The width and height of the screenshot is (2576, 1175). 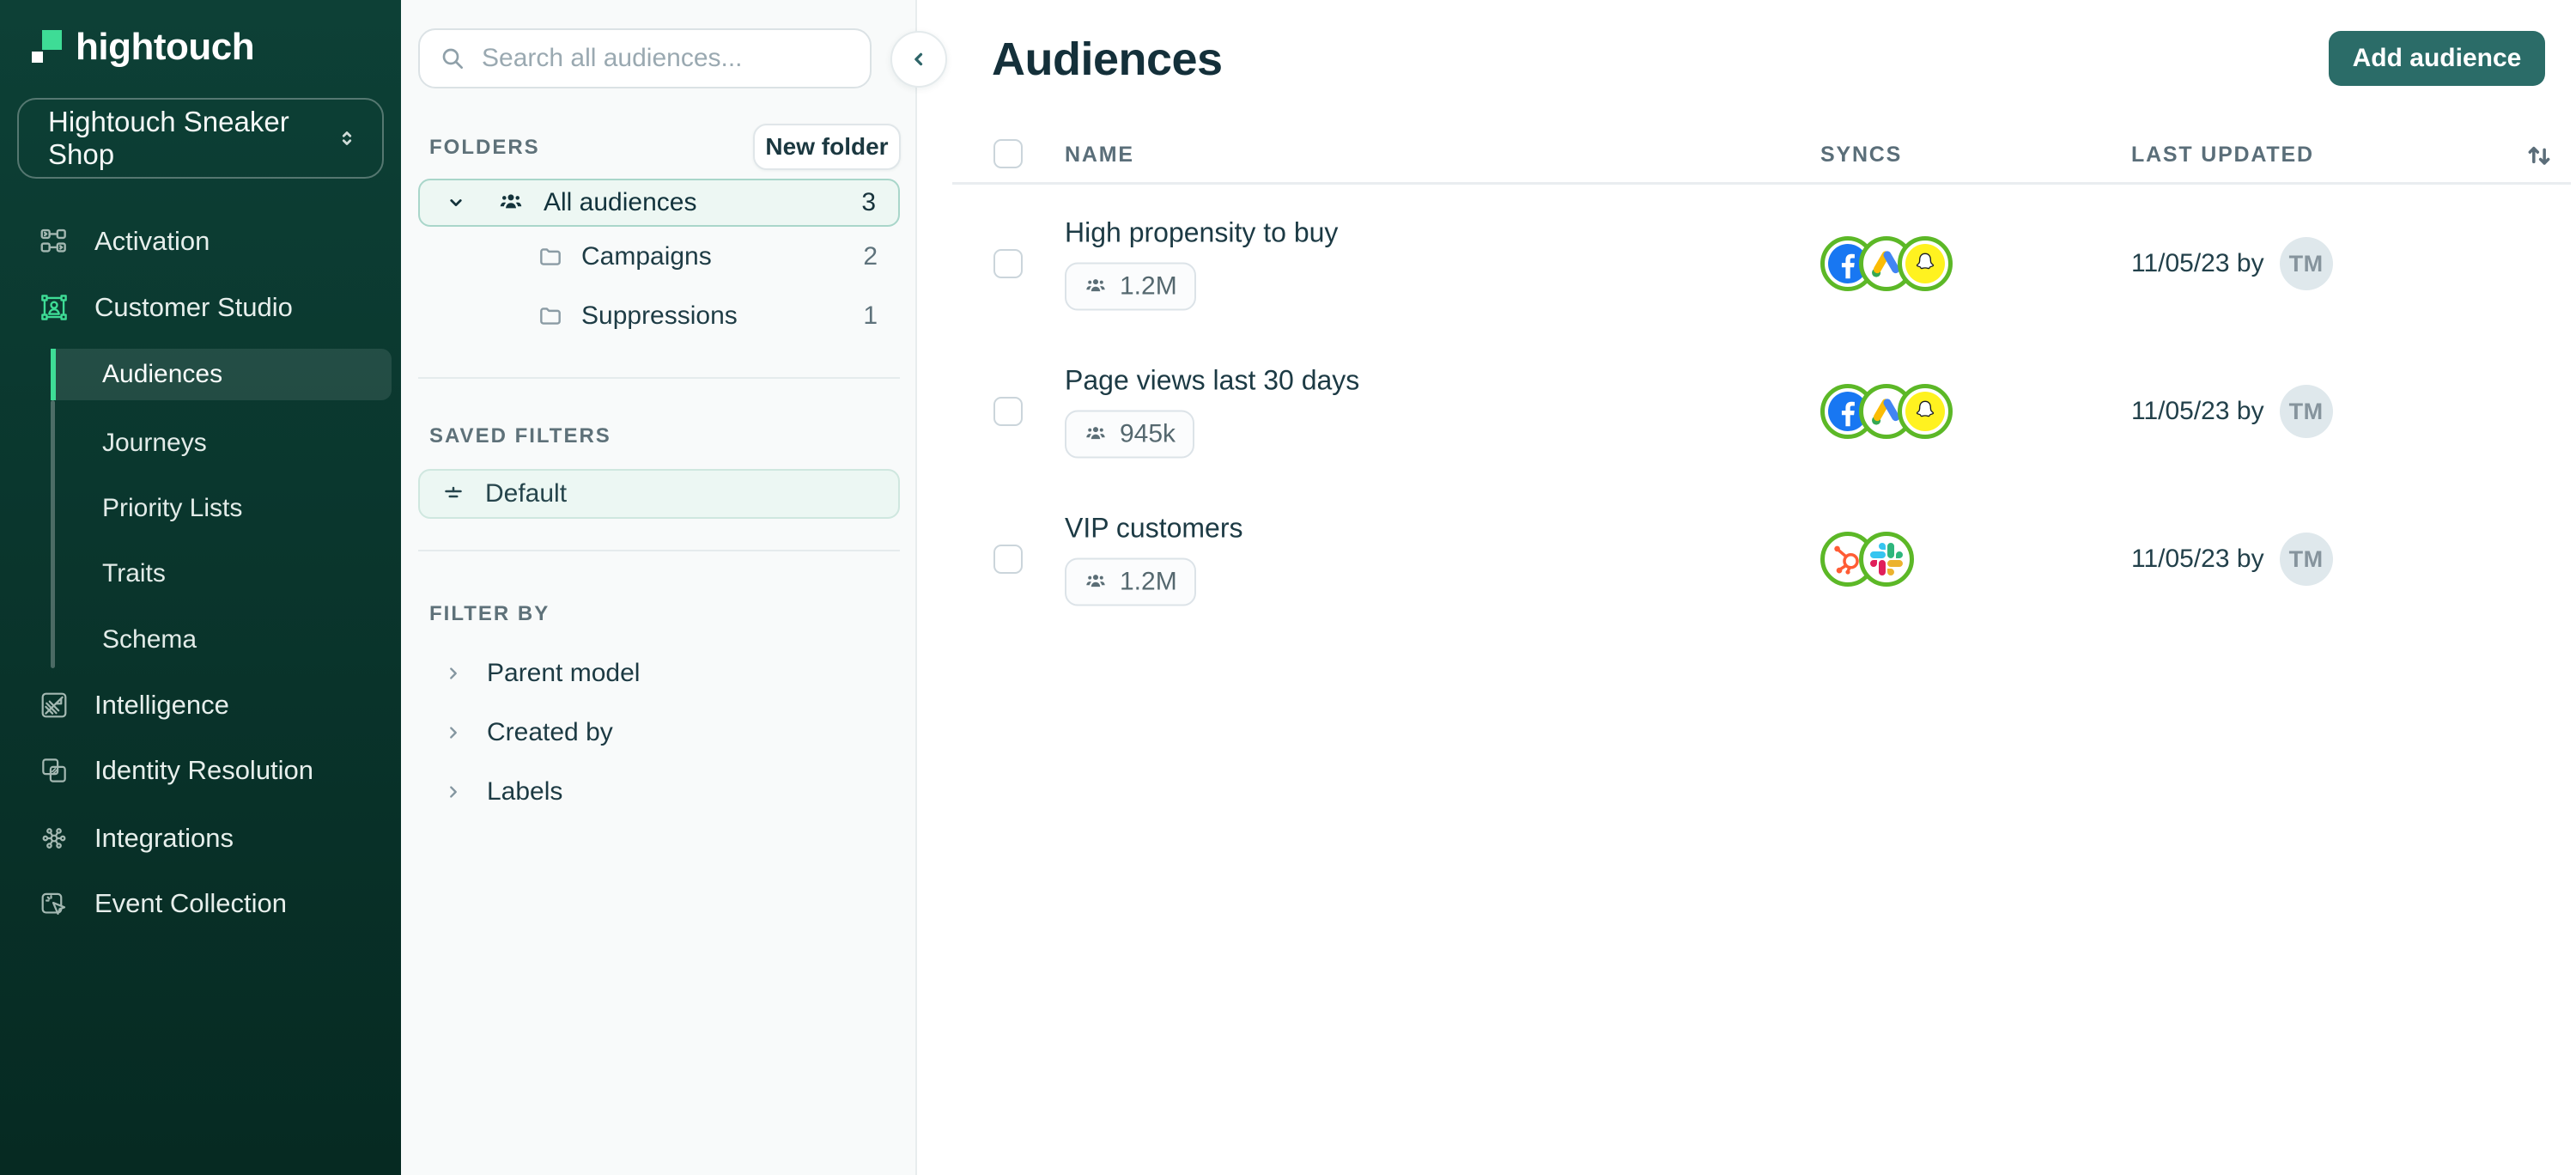 What do you see at coordinates (54, 307) in the screenshot?
I see `customer-studio-icon` at bounding box center [54, 307].